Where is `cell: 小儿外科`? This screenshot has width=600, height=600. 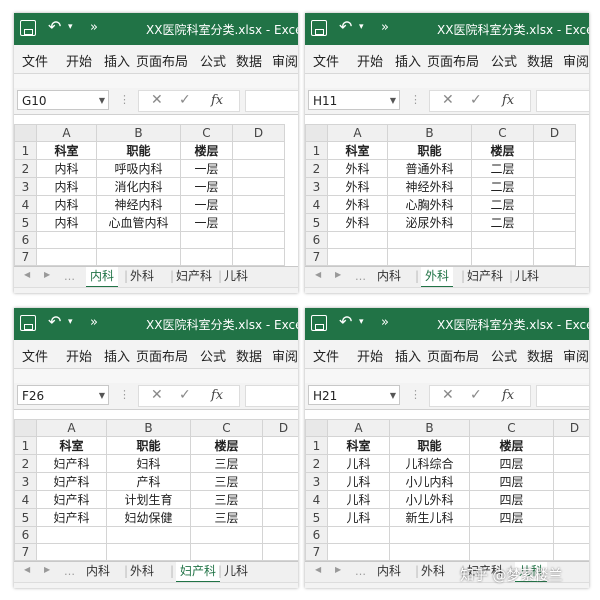
cell: 小儿外科 is located at coordinates (429, 499).